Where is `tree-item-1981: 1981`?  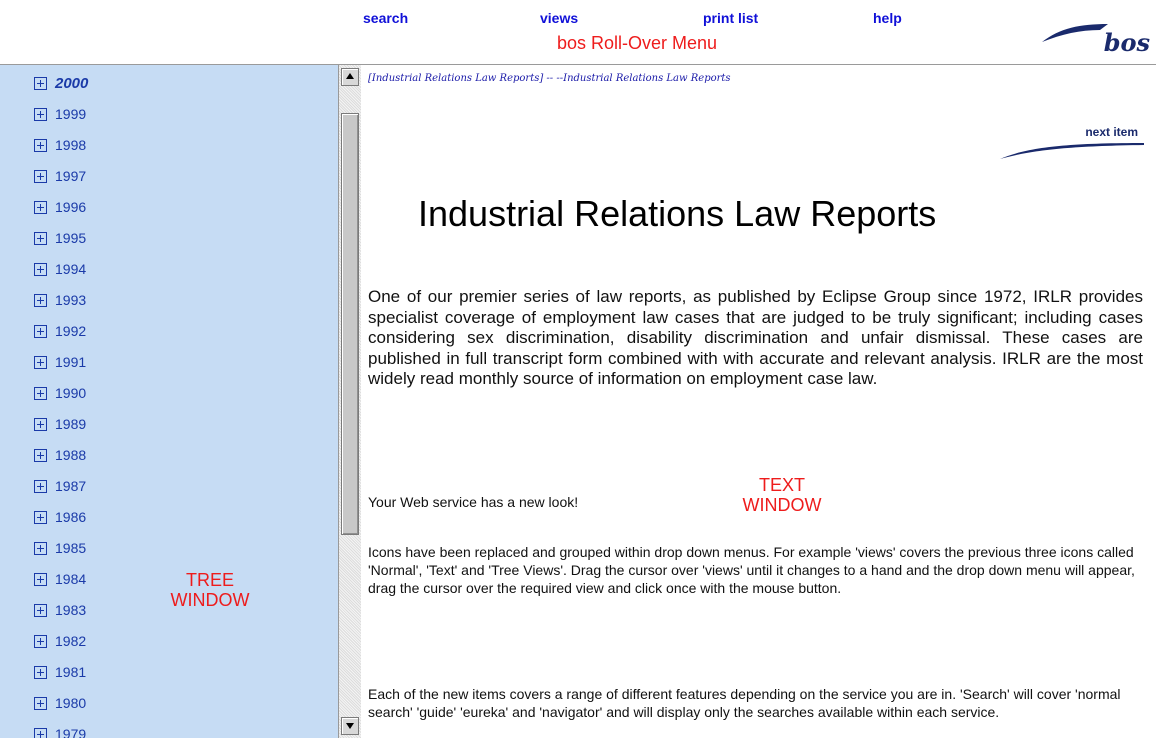
tree-item-1981: 1981 is located at coordinates (60, 672).